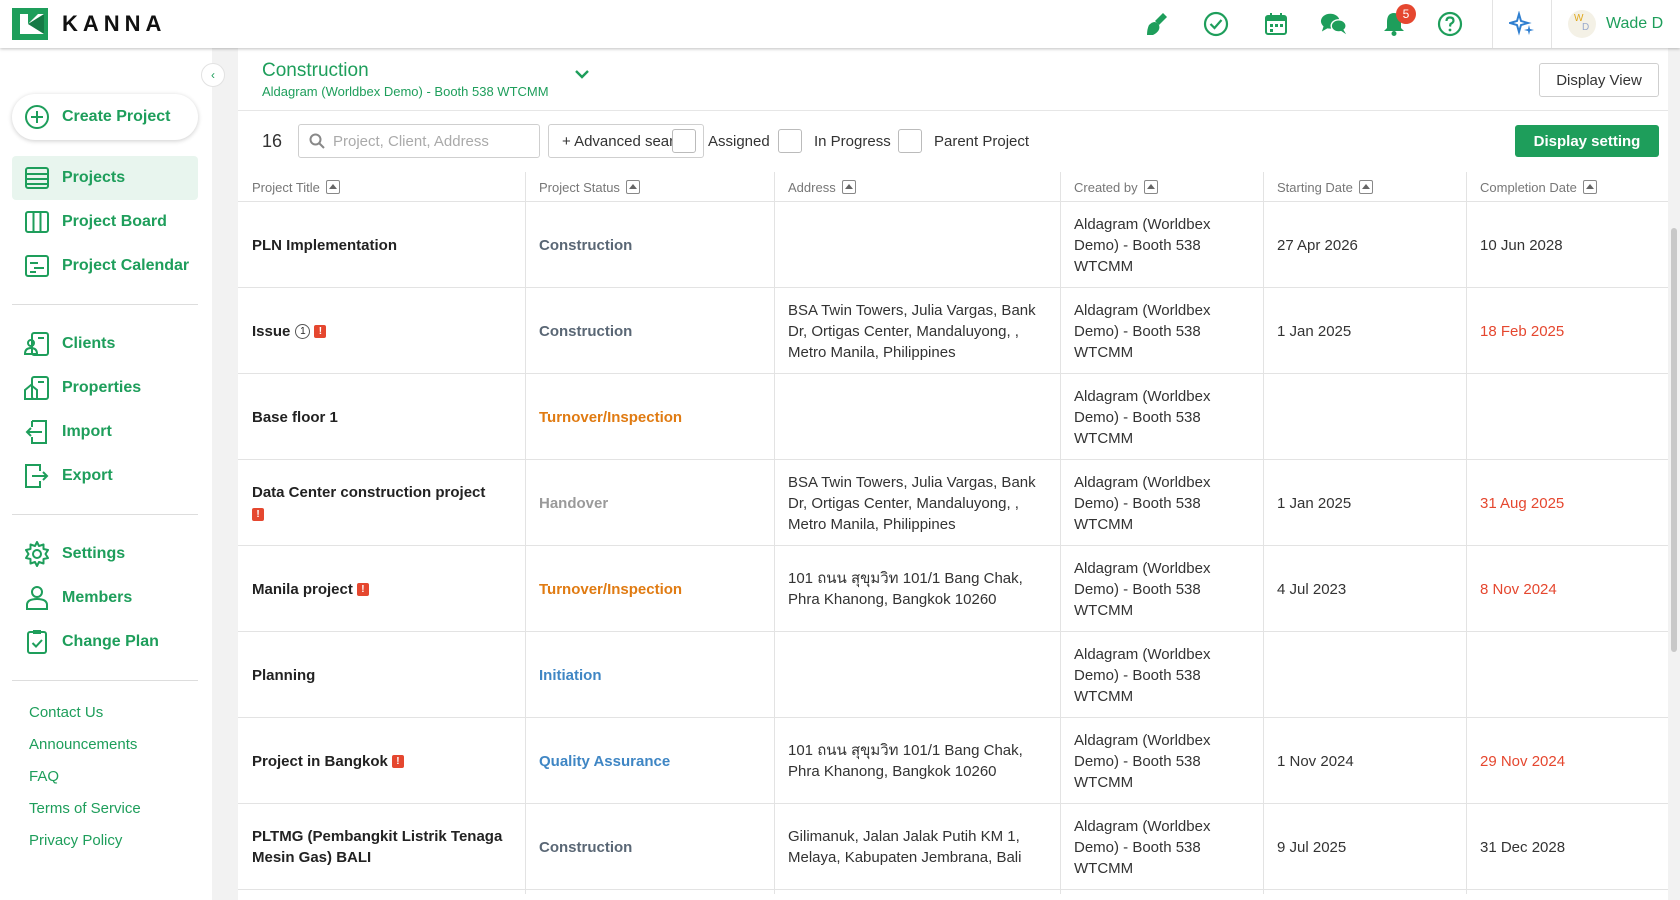 This screenshot has width=1680, height=900. I want to click on column-header-completion-date: Completion Date, so click(1567, 187).